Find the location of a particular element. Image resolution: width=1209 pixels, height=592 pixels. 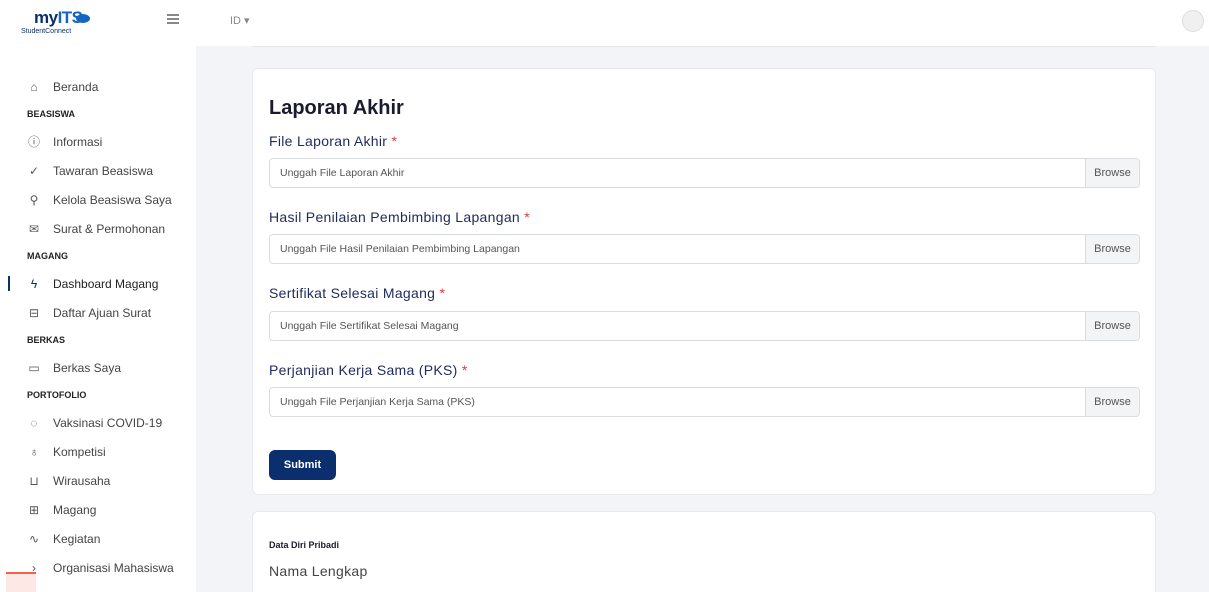

sidebar-item-informasi: ⓘ Informasi is located at coordinates (98, 141).